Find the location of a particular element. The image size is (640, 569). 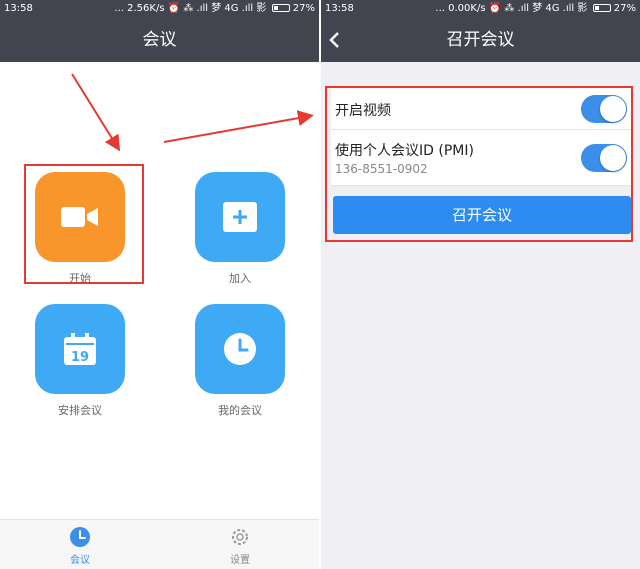

calendar-day: 19 is located at coordinates (80, 357).